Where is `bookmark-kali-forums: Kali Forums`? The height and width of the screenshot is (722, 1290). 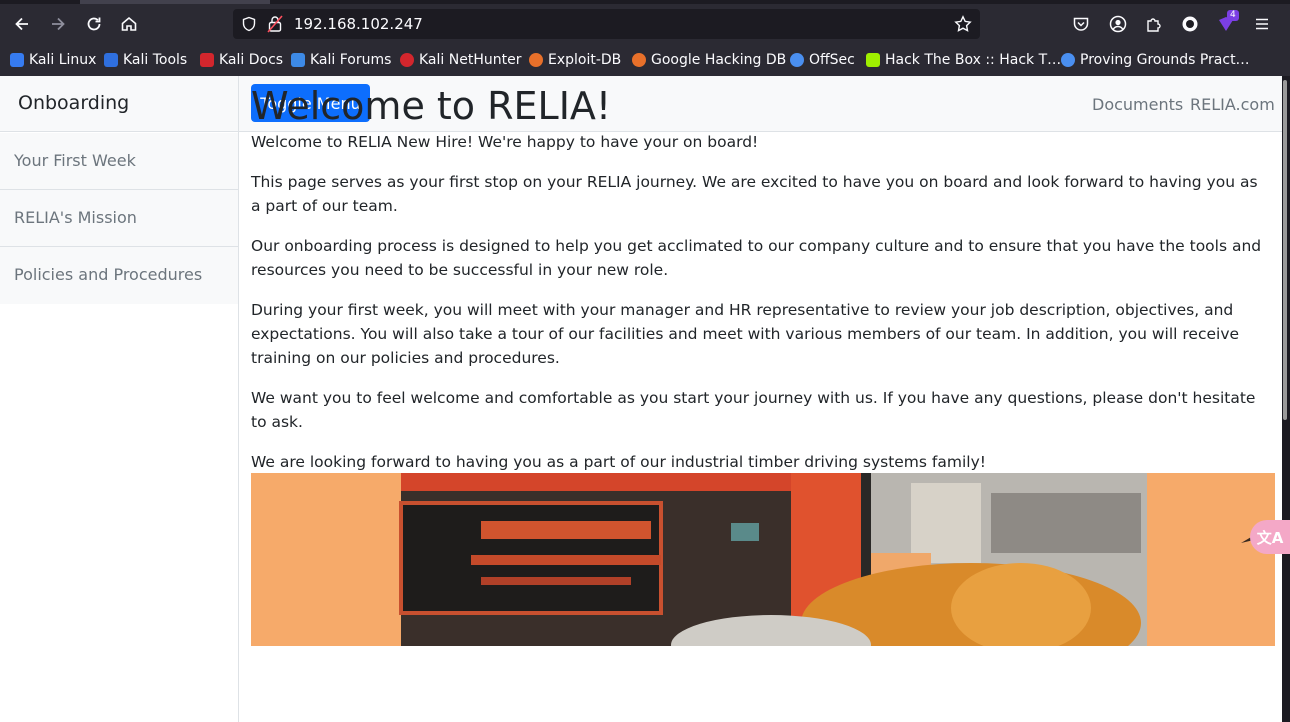 bookmark-kali-forums: Kali Forums is located at coordinates (341, 60).